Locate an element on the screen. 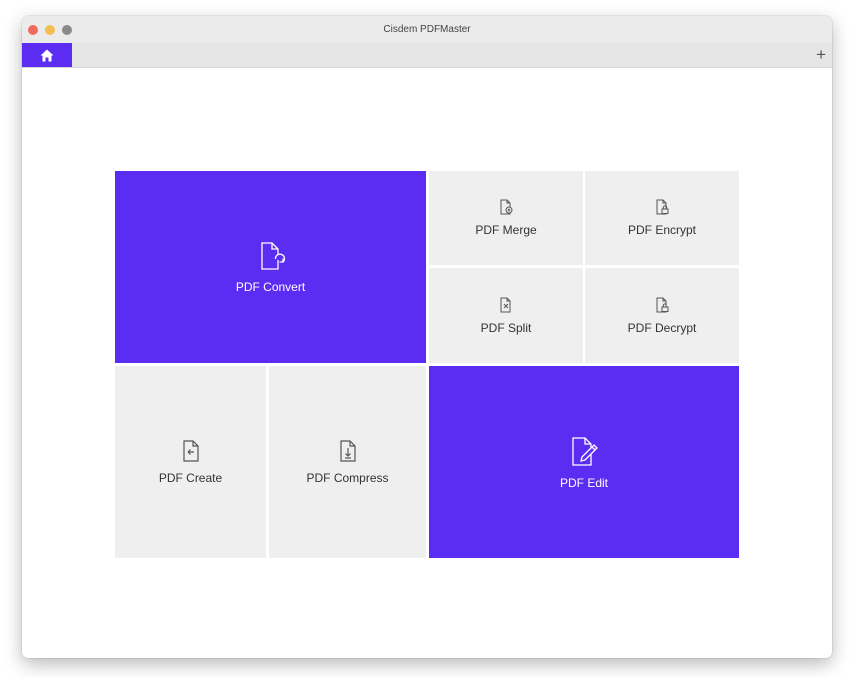  convert-icon is located at coordinates (272, 255).